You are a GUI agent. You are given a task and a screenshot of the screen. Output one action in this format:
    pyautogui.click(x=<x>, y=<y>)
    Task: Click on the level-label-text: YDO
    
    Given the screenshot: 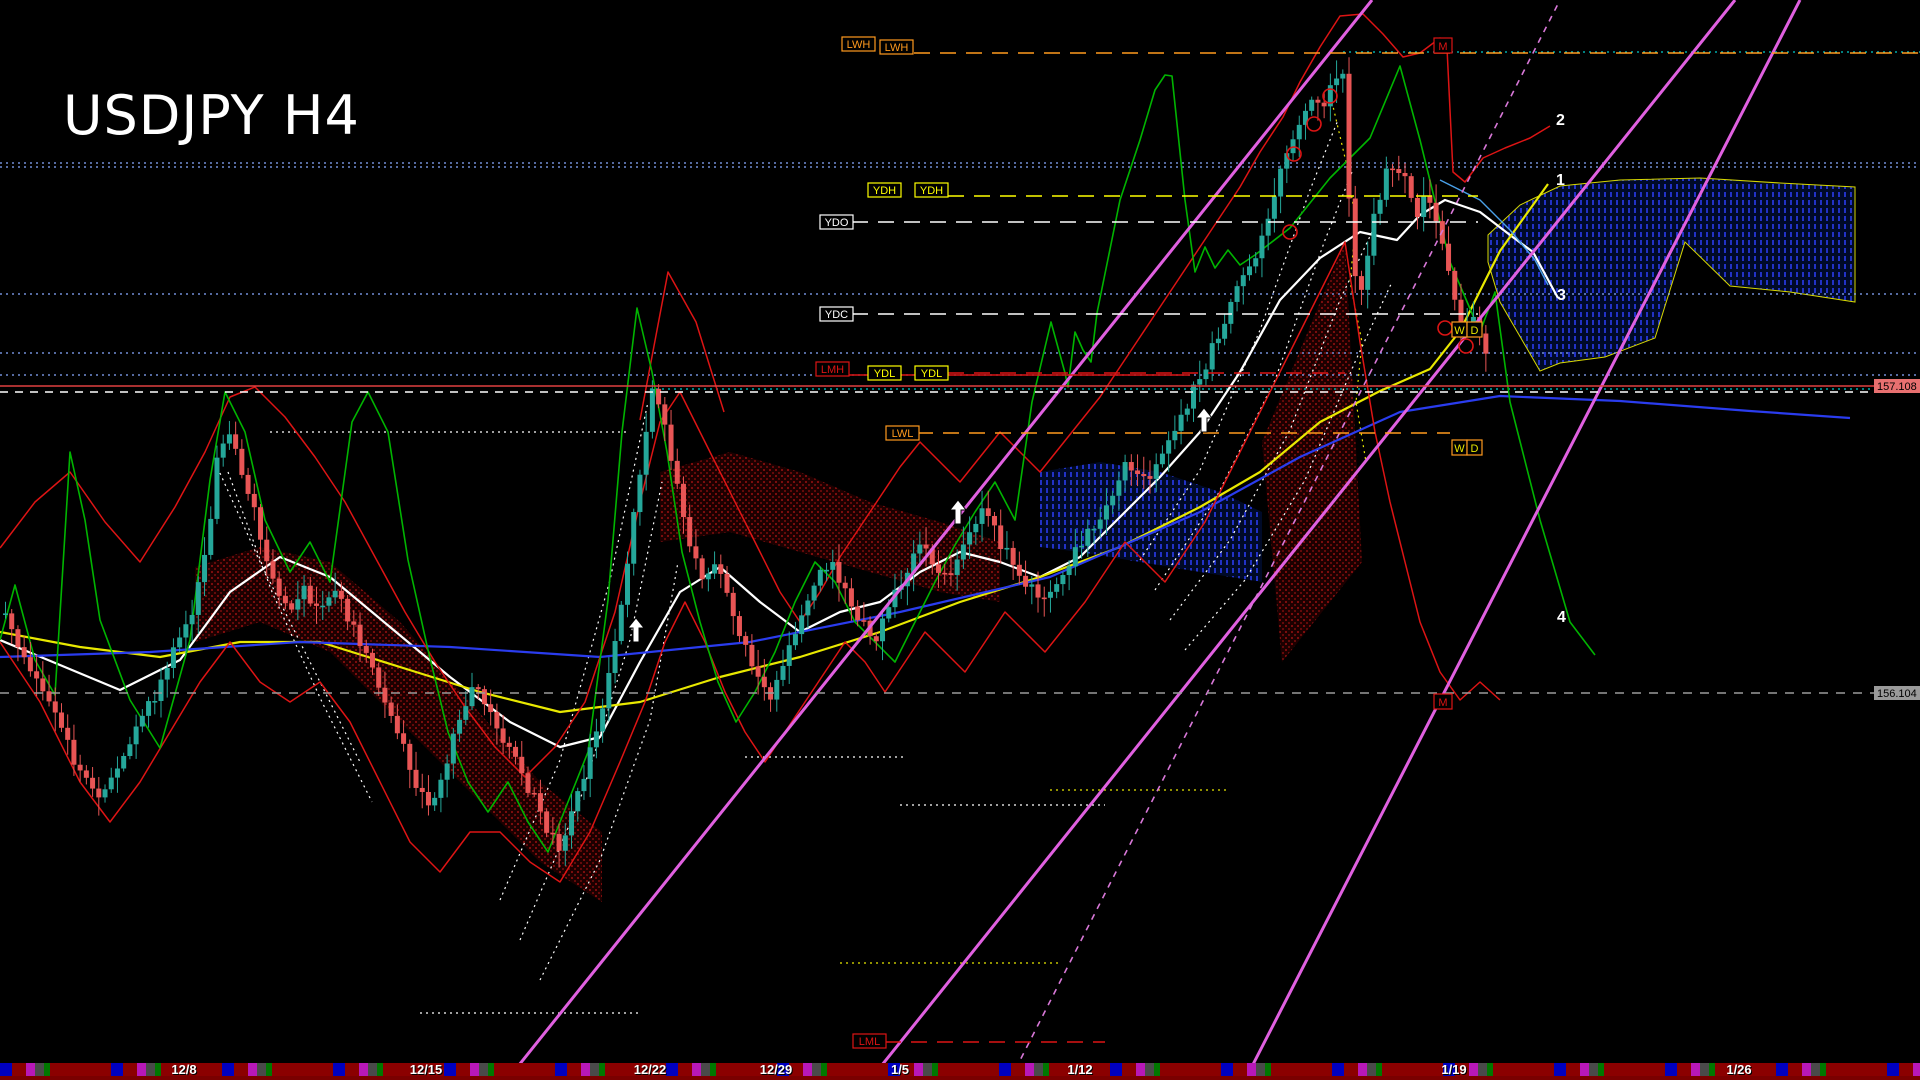 What is the action you would take?
    pyautogui.click(x=837, y=223)
    